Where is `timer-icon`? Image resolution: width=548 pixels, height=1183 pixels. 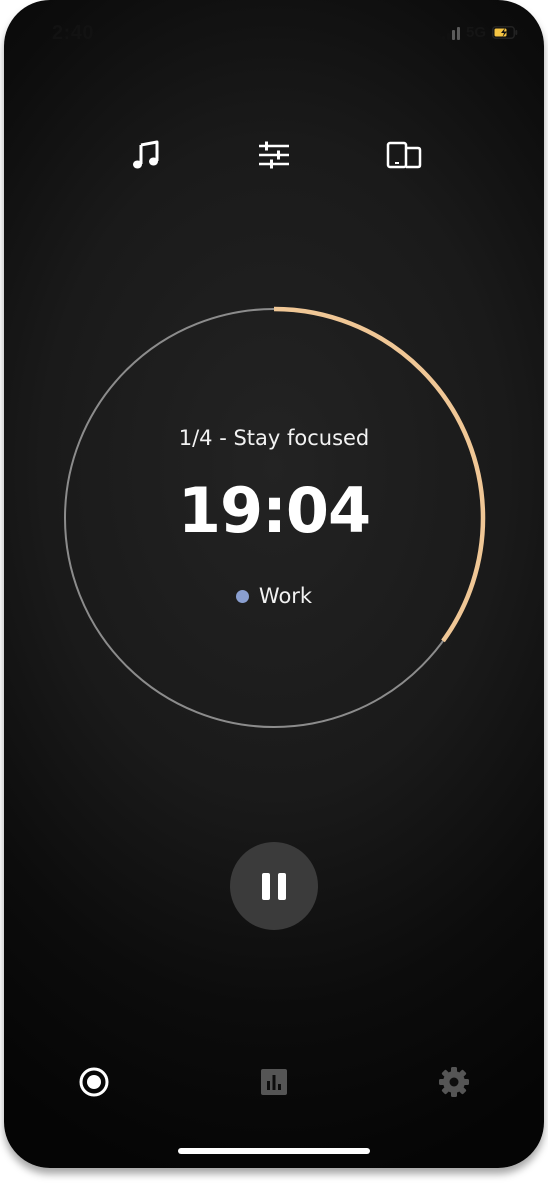
timer-icon is located at coordinates (94, 1082).